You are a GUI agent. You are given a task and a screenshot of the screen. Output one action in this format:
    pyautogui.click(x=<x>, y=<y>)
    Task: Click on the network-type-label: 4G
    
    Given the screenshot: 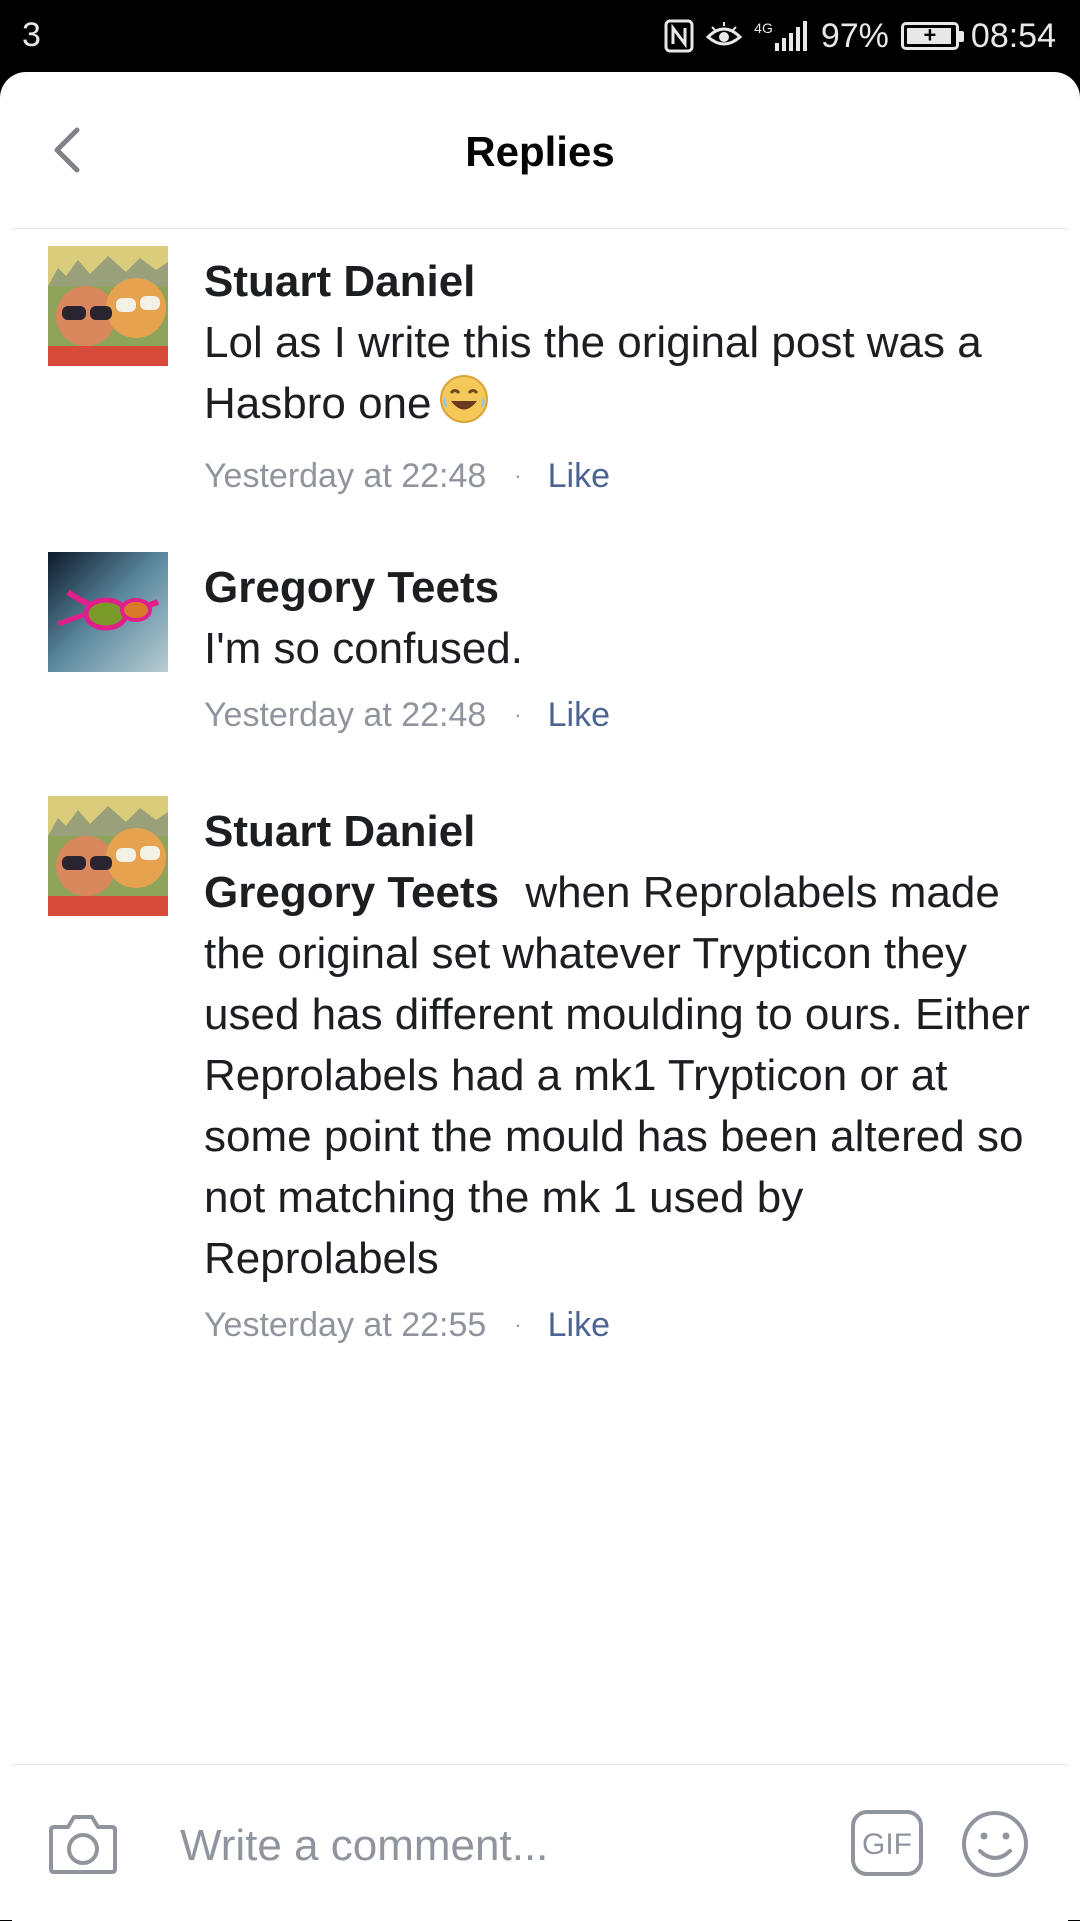 What is the action you would take?
    pyautogui.click(x=763, y=28)
    